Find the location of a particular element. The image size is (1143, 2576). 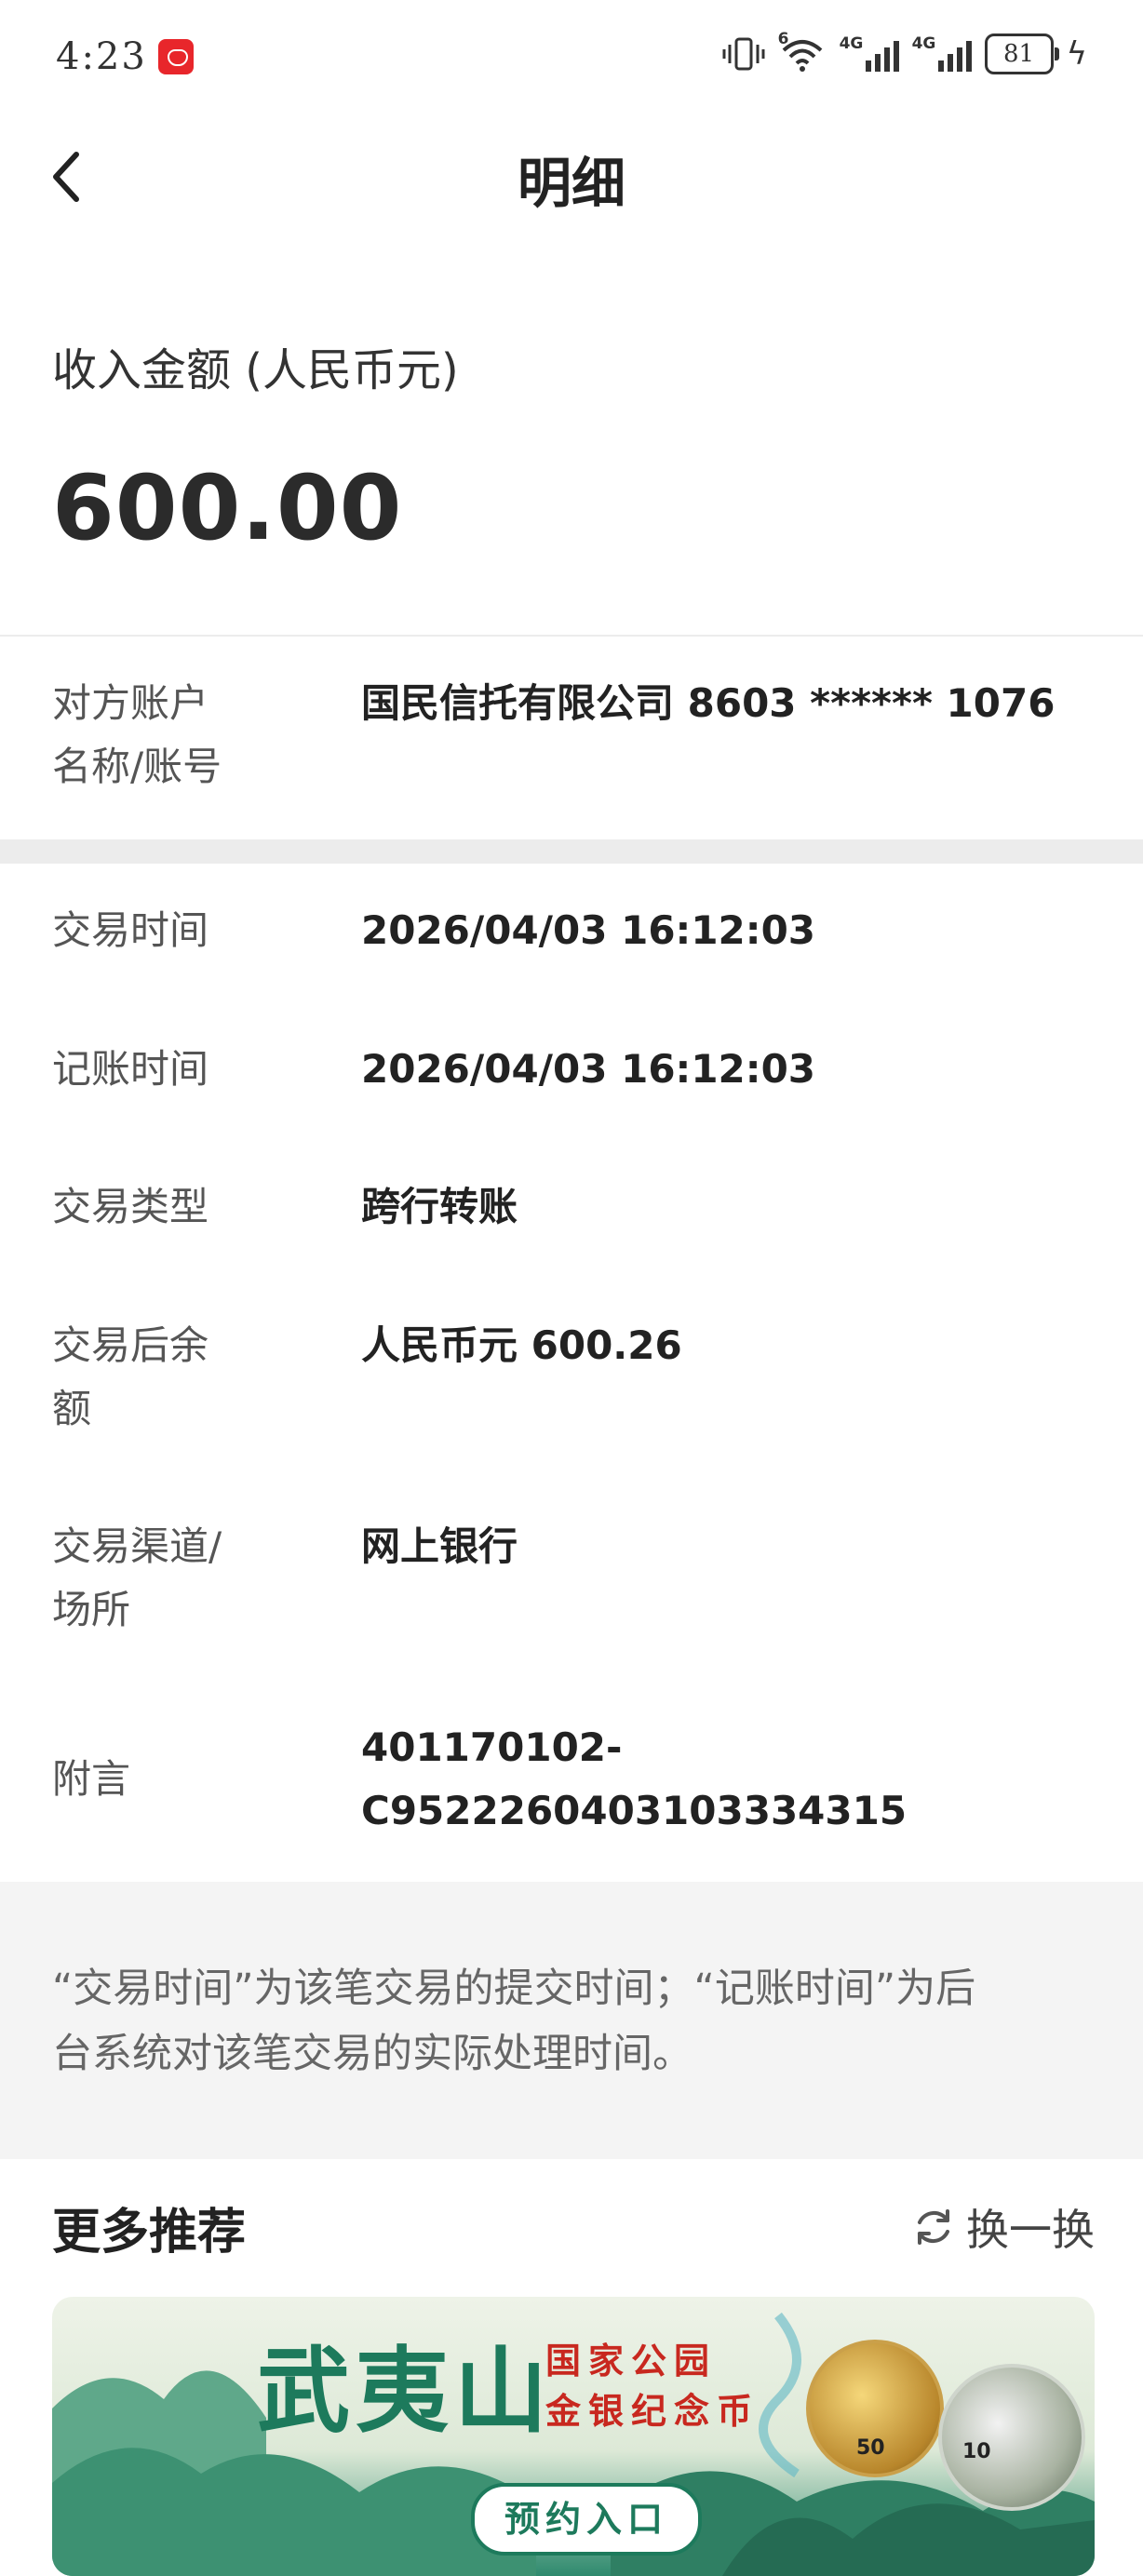

amount-label: 收入金额 (人民币元) is located at coordinates (255, 370).